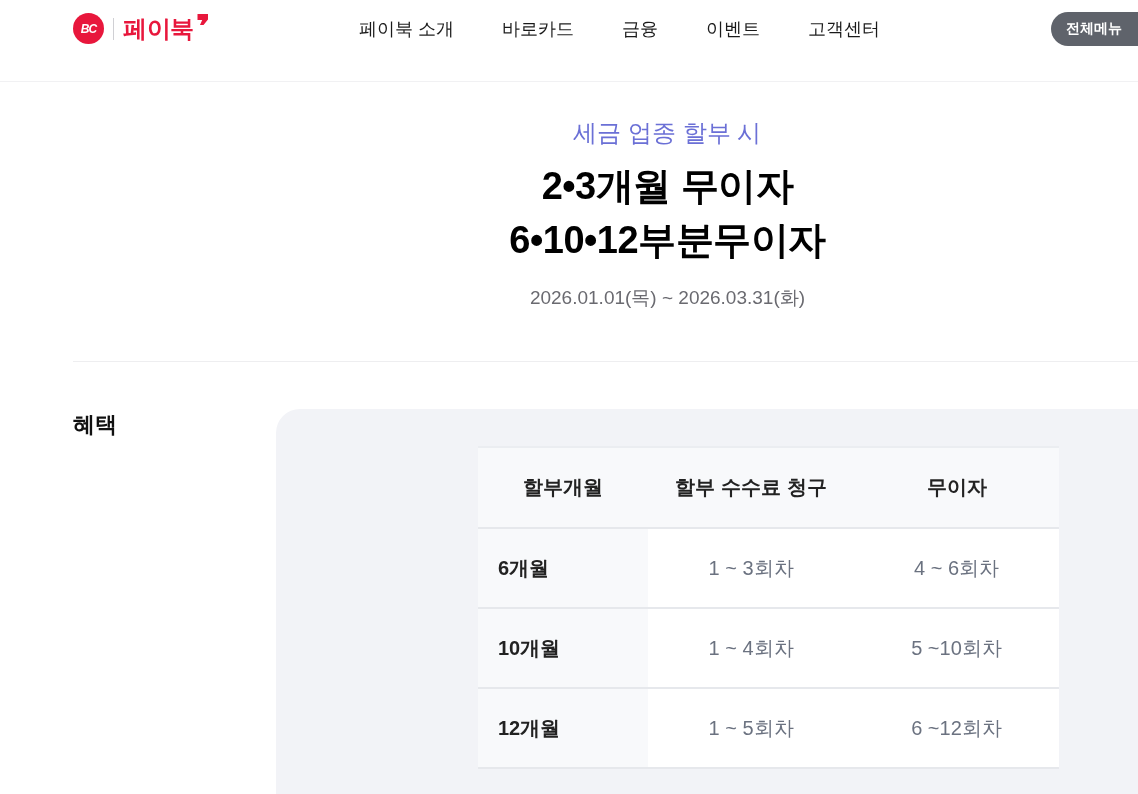 The width and height of the screenshot is (1138, 794). I want to click on section-heading: 혜택, so click(95, 425).